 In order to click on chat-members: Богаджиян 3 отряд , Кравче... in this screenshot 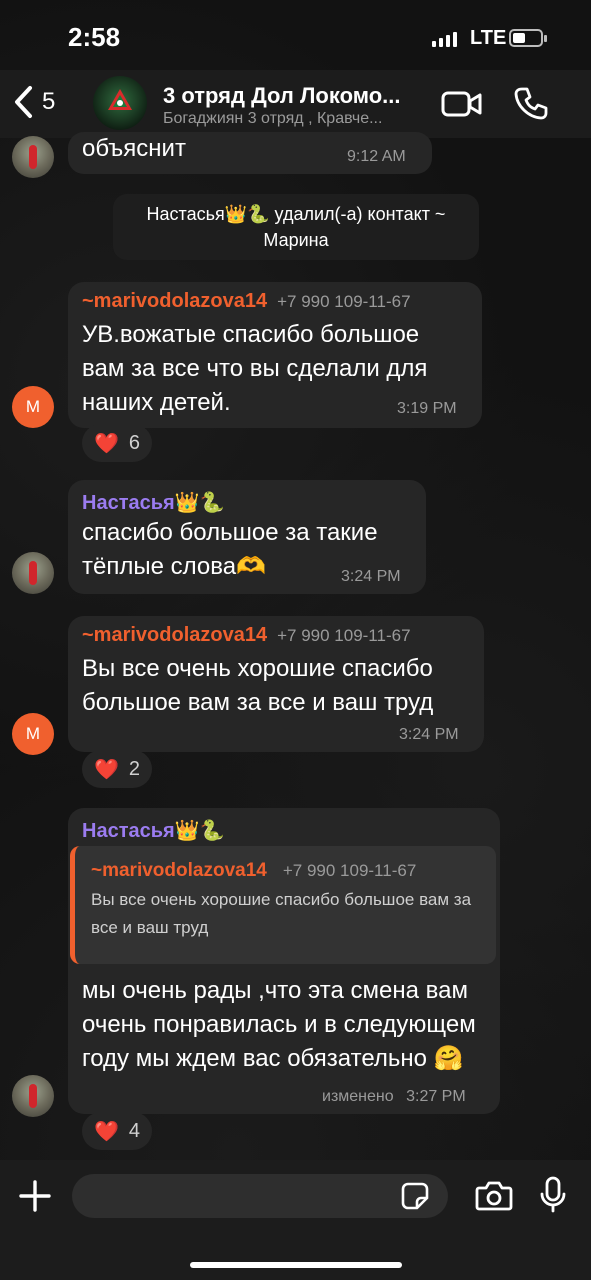, I will do `click(297, 119)`.